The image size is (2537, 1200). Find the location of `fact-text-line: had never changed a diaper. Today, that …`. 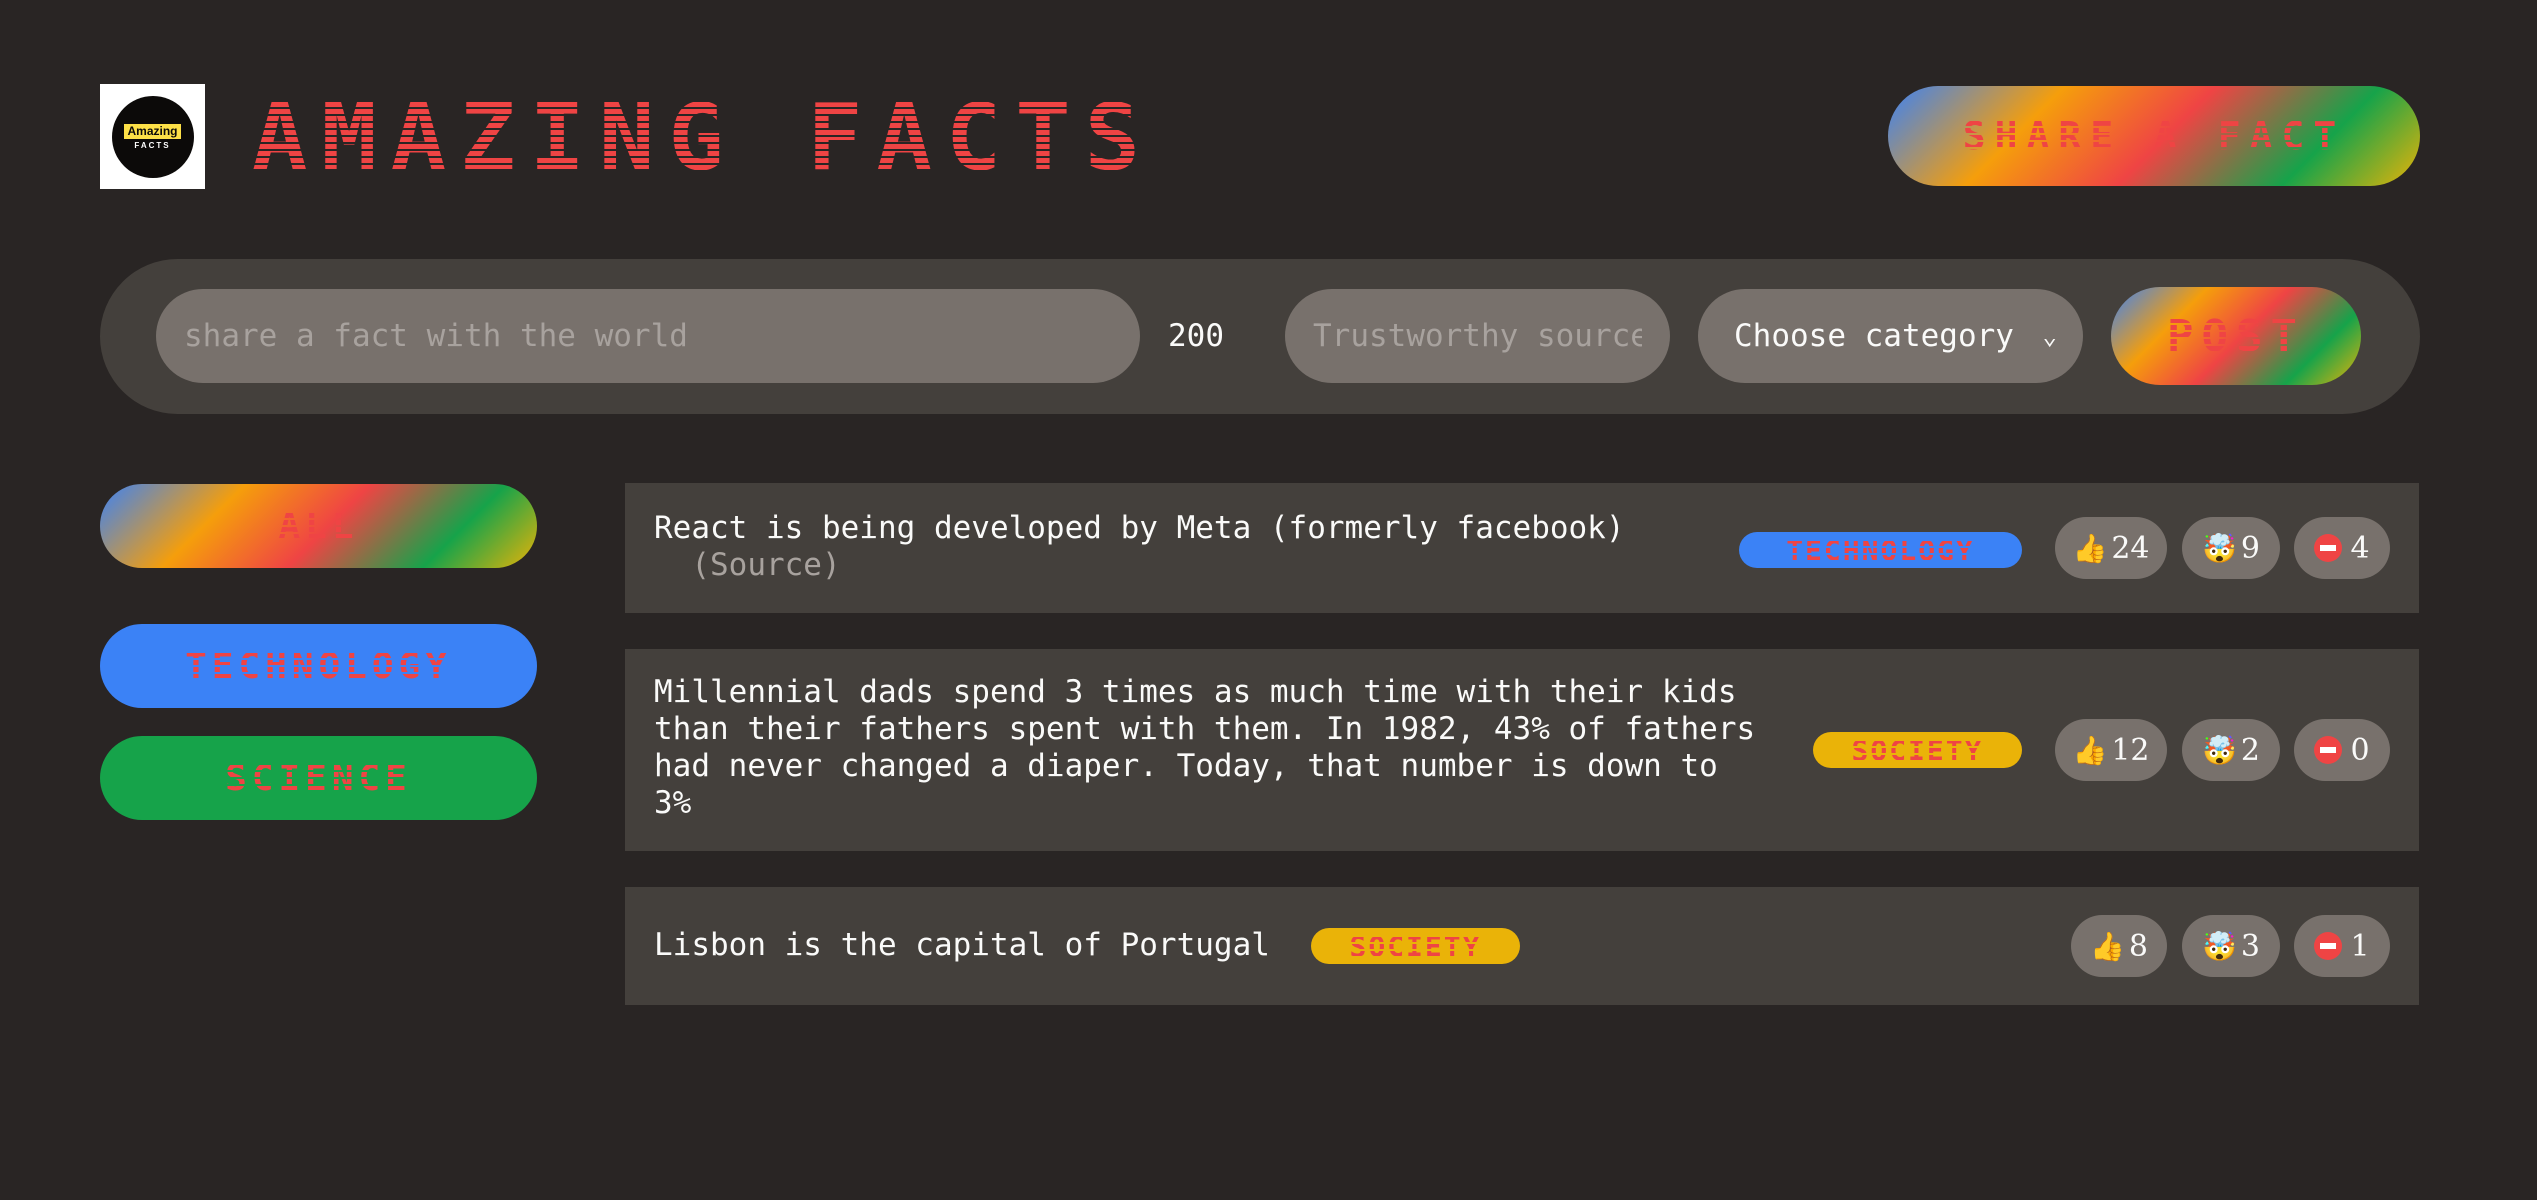

fact-text-line: had never changed a diaper. Today, that … is located at coordinates (1186, 766).